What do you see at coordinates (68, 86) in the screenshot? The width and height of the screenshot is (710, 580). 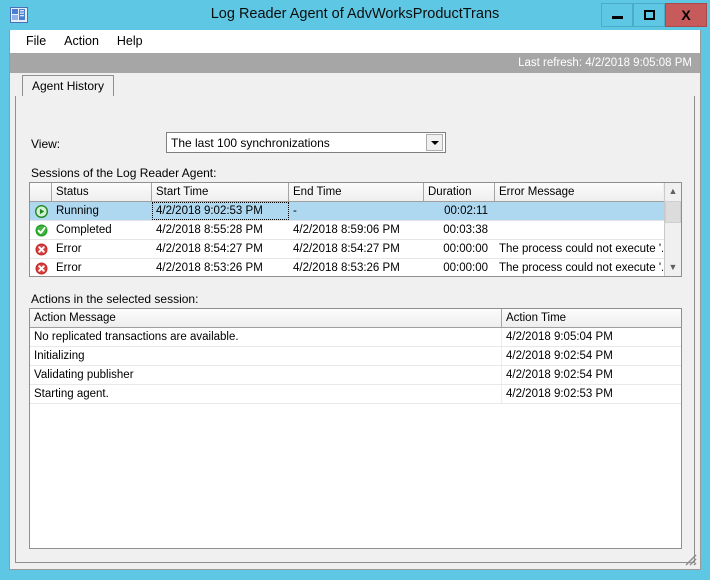 I see `tab-agent-history: Agent History` at bounding box center [68, 86].